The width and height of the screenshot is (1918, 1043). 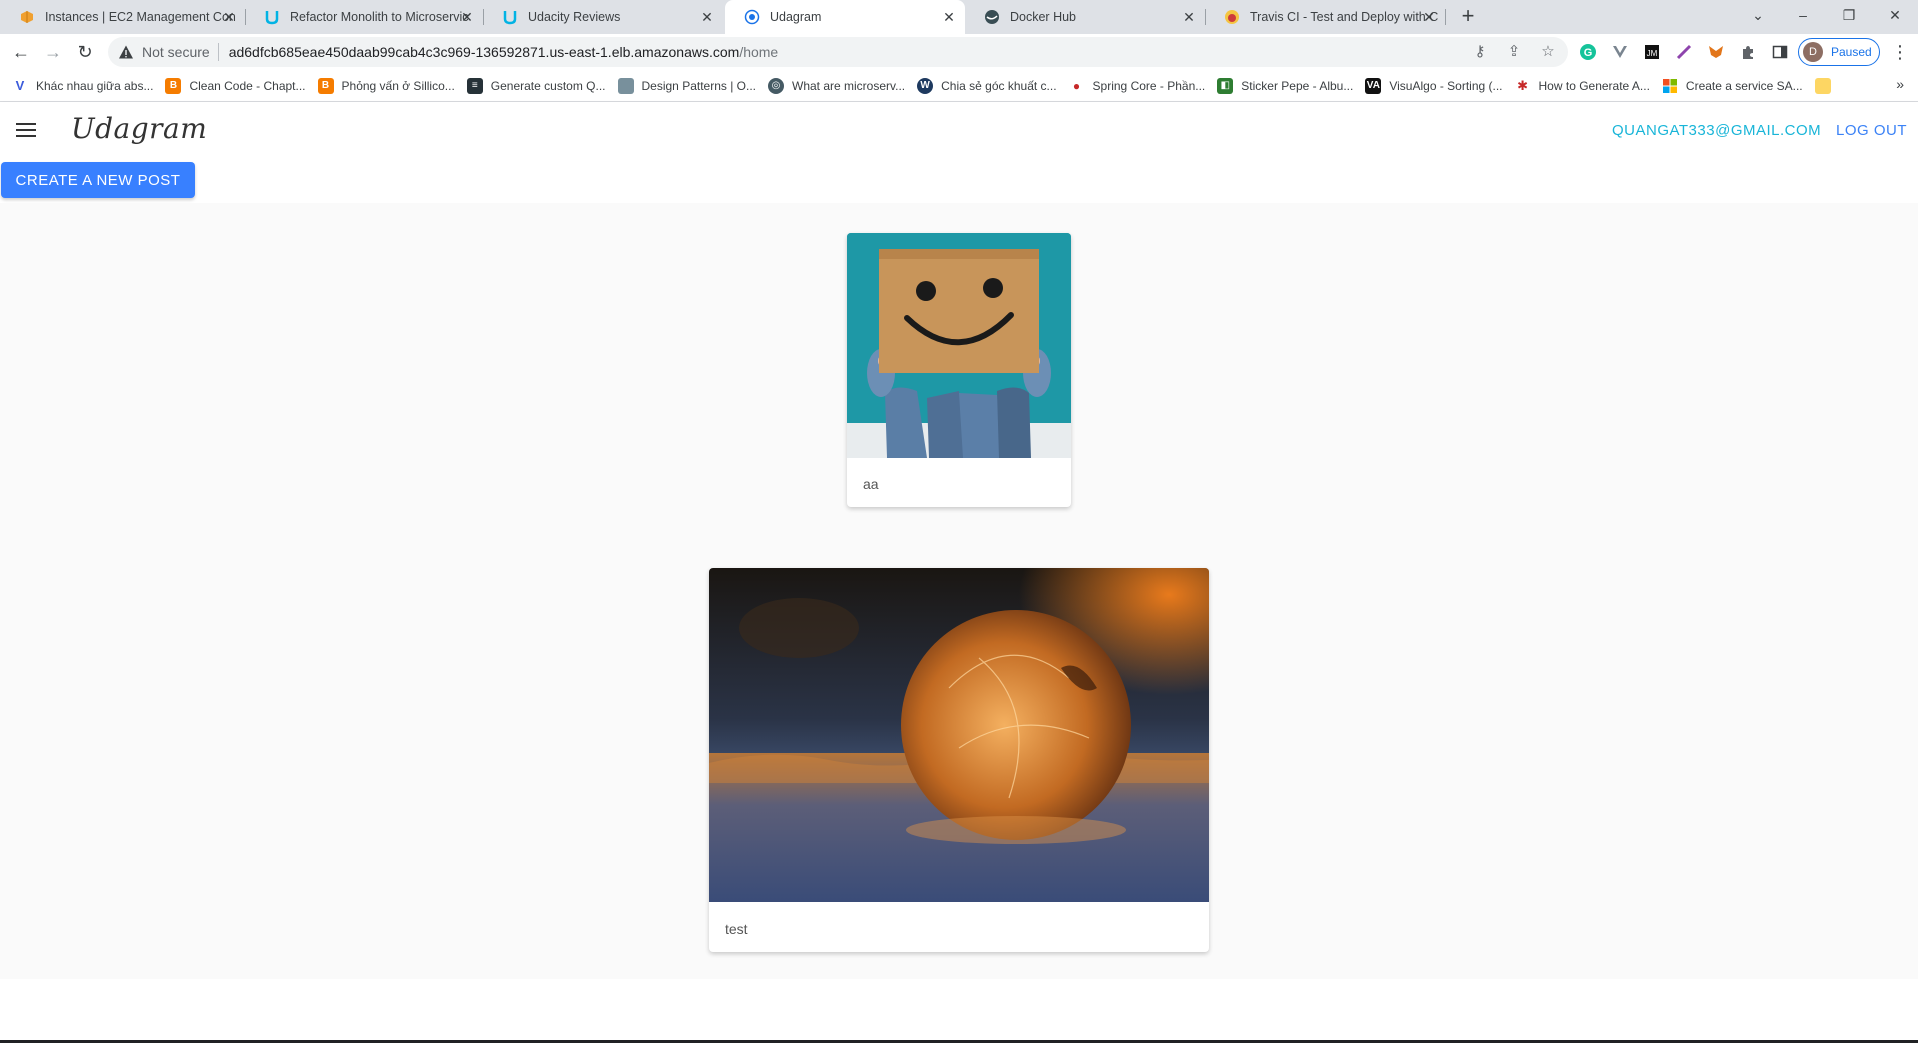 I want to click on globe-icon, so click(x=752, y=17).